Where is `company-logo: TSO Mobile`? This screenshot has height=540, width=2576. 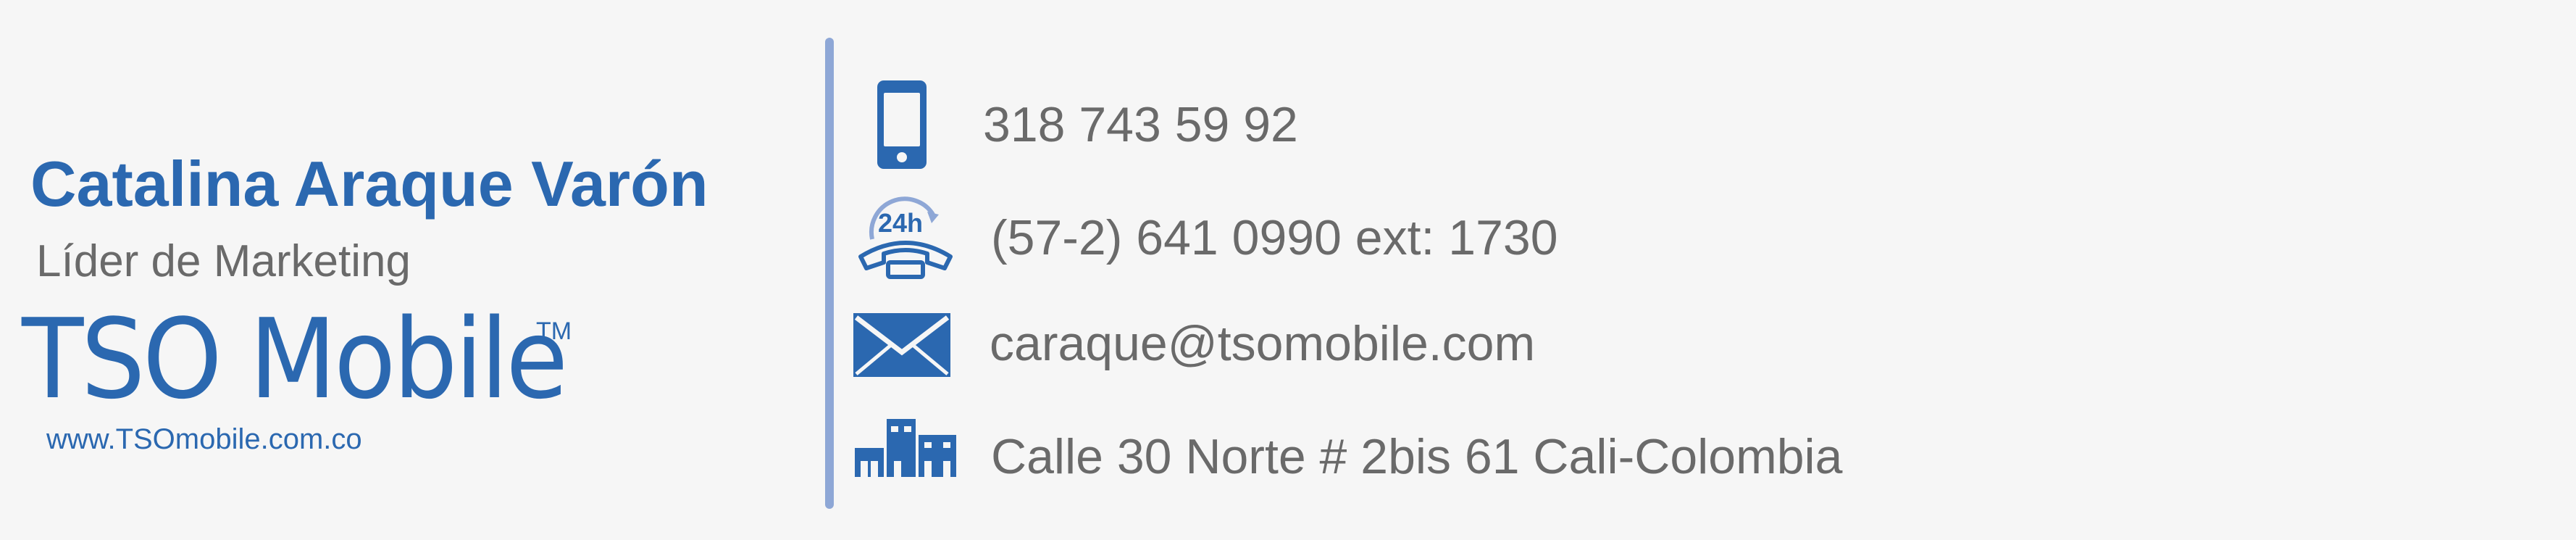
company-logo: TSO Mobile is located at coordinates (295, 359).